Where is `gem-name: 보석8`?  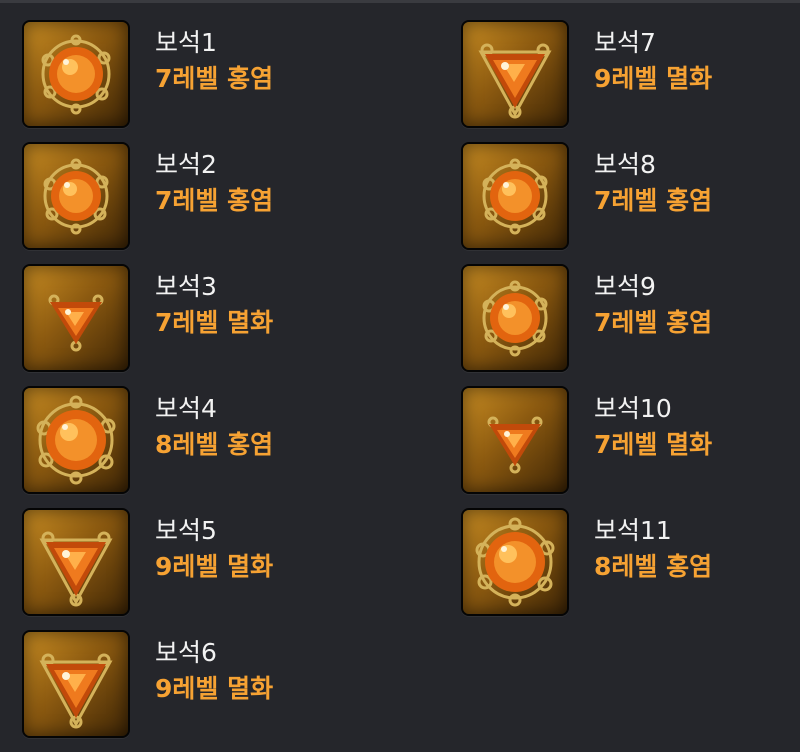 gem-name: 보석8 is located at coordinates (625, 164).